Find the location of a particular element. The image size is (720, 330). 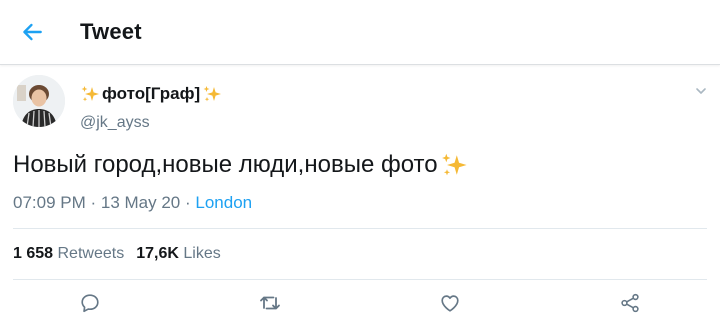

tweet-stats: 1 658 Retweets 17,6K Likes is located at coordinates (117, 254).